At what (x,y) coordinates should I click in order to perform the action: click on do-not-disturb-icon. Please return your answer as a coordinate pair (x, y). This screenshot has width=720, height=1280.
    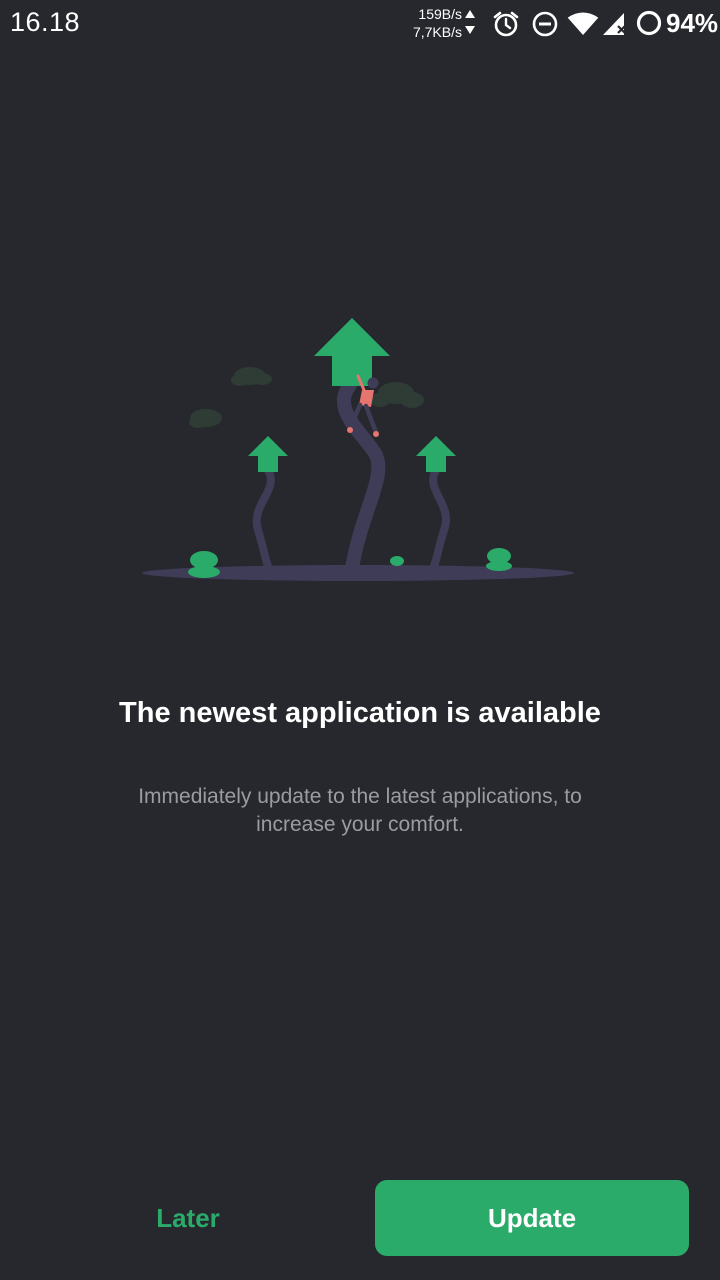
    Looking at the image, I should click on (545, 24).